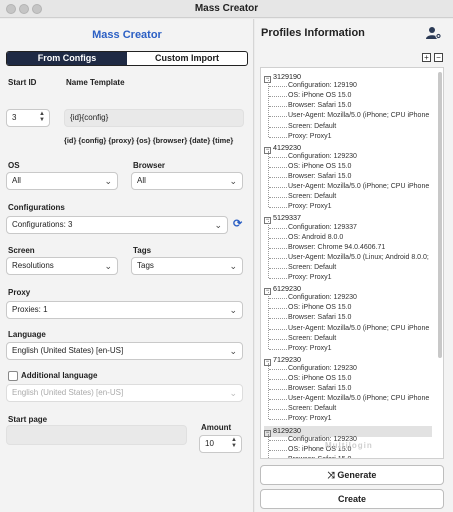  Describe the element at coordinates (322, 156) in the screenshot. I see `profile-detail-config: Configuration: 129230` at that location.